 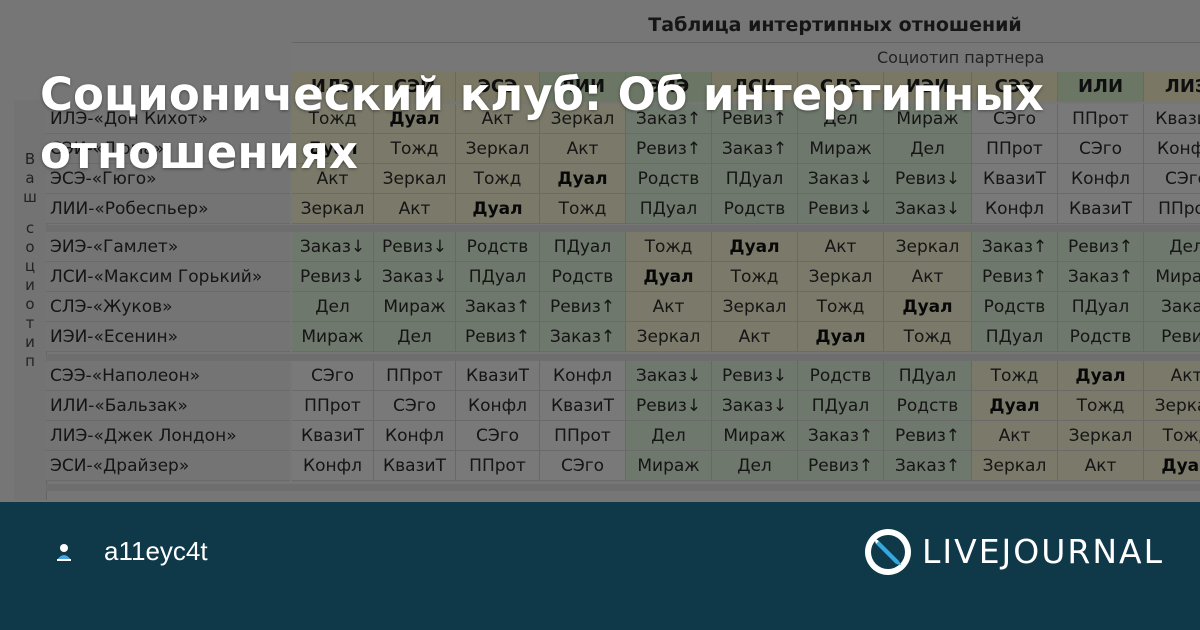 I want to click on livejournal-wordmark: LIVEJOURNAL, so click(x=1043, y=551).